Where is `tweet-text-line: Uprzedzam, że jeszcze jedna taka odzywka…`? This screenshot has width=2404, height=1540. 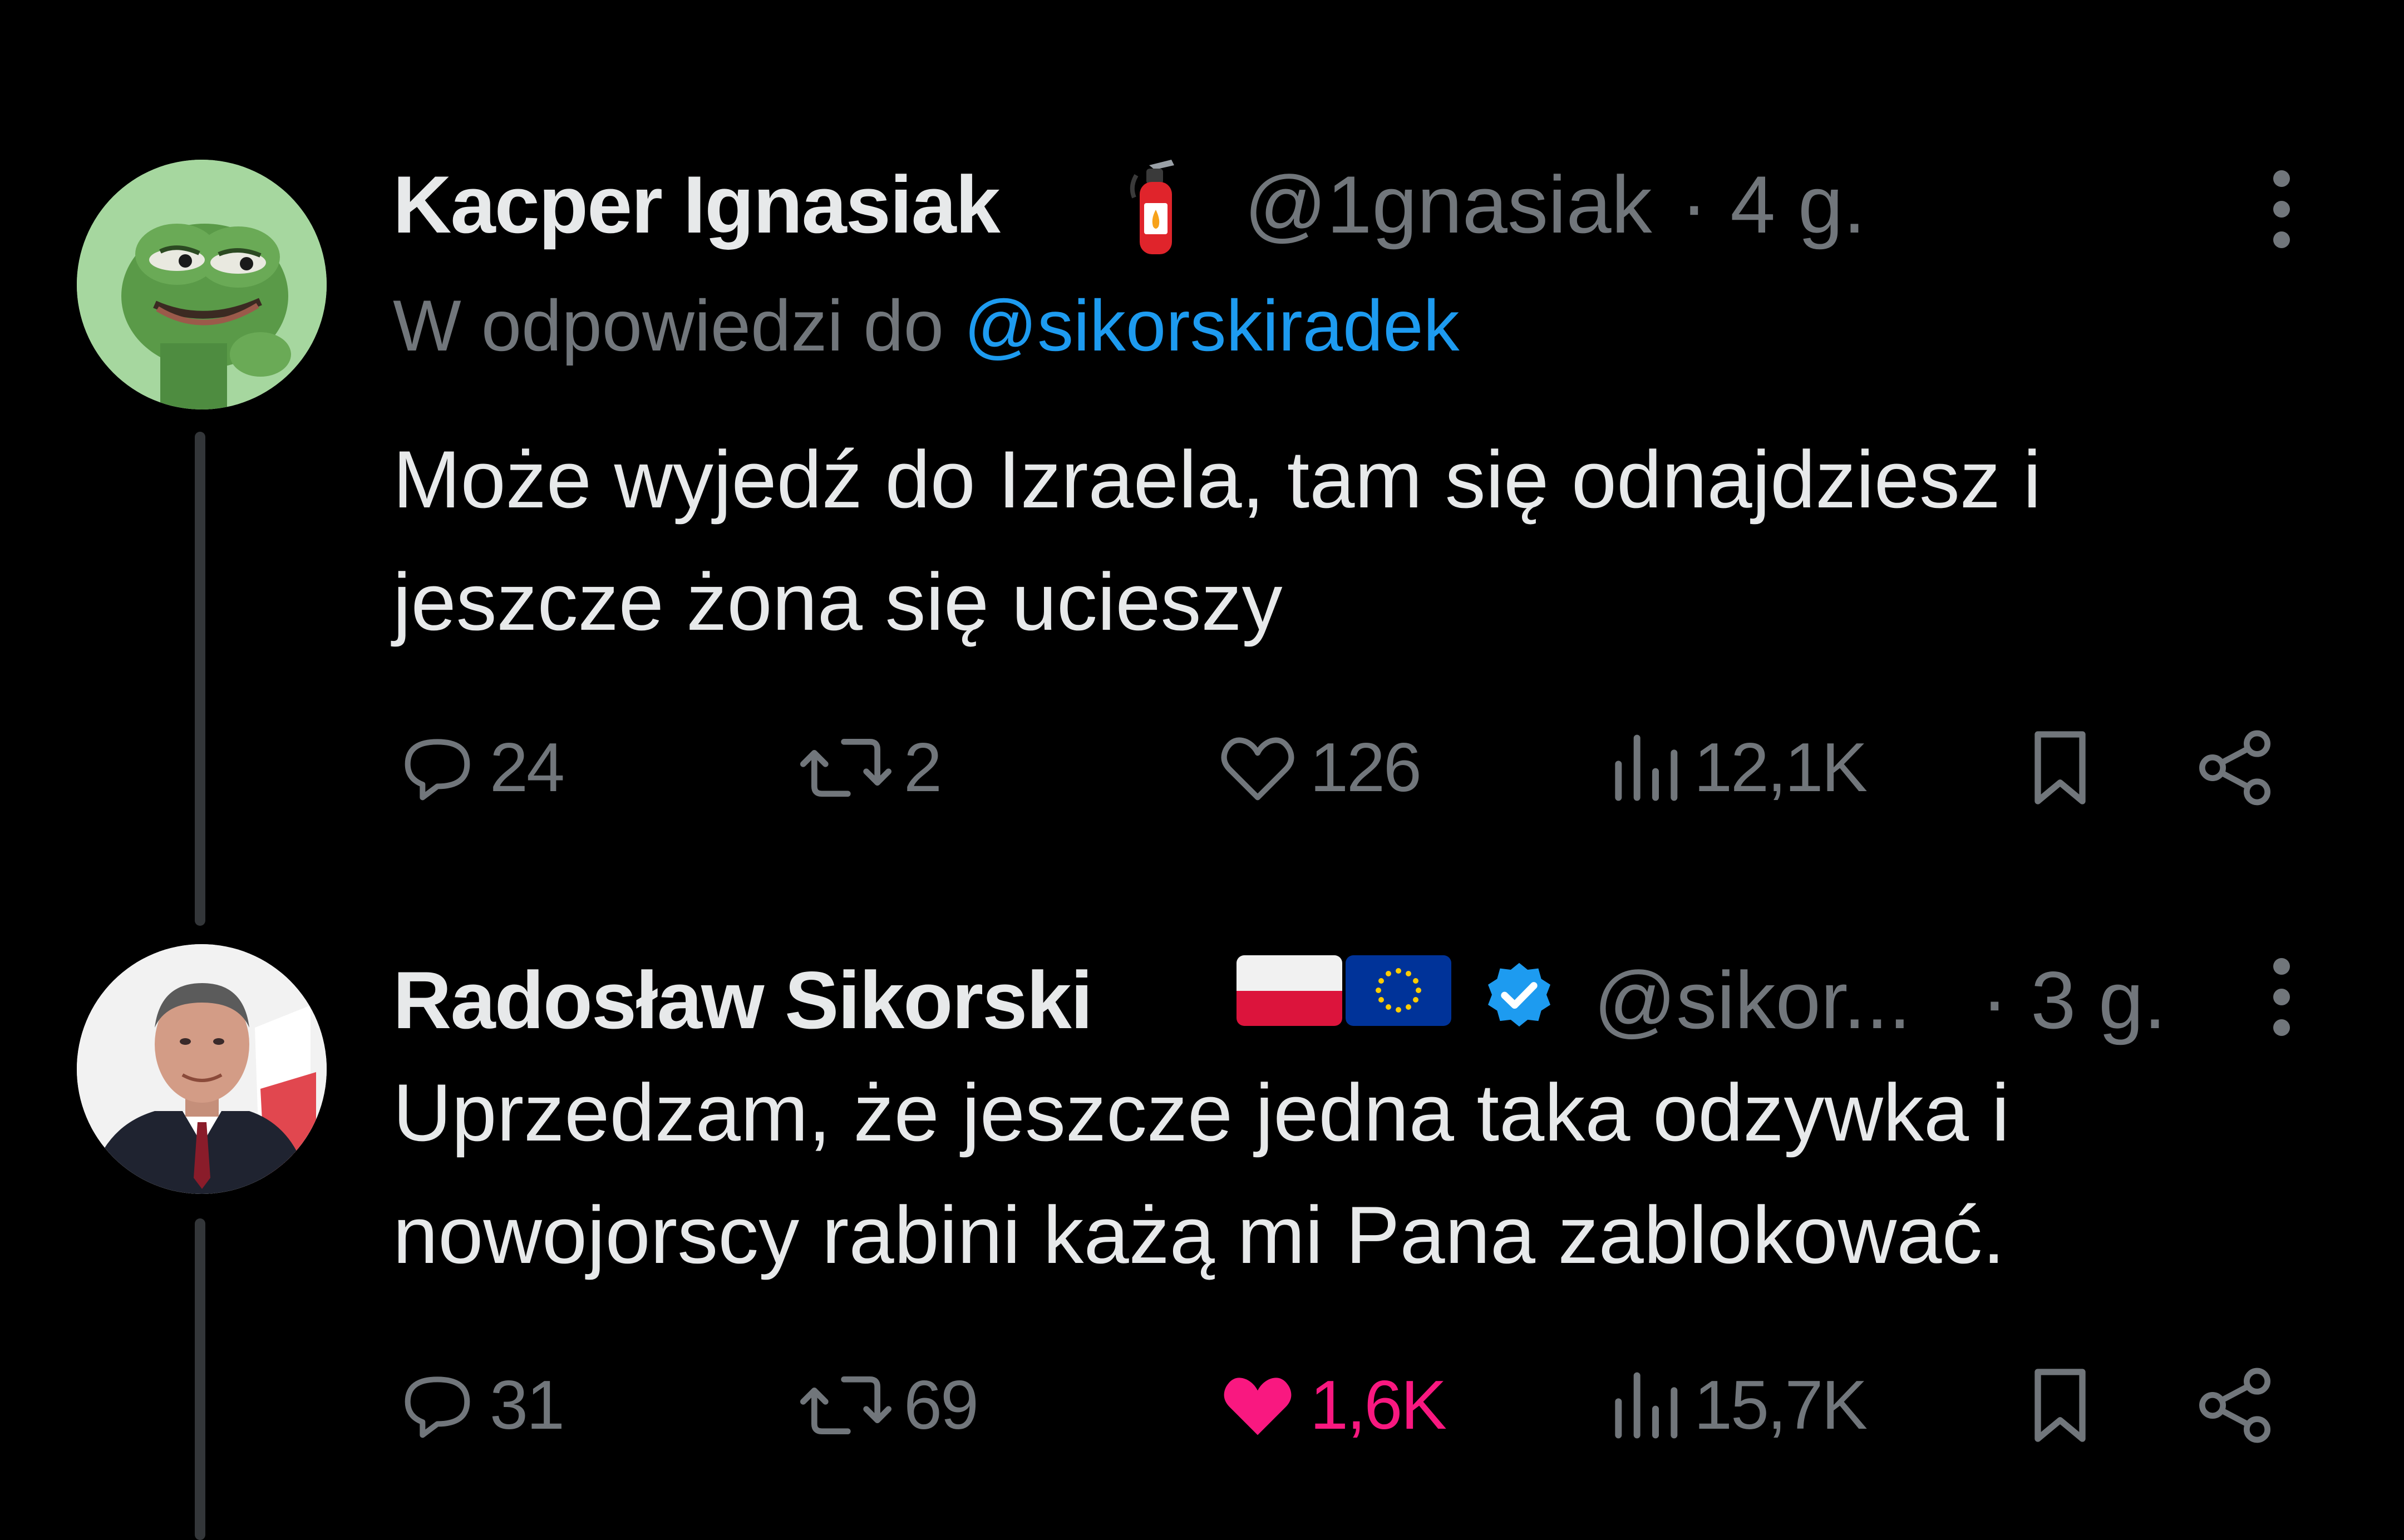
tweet-text-line: Uprzedzam, że jeszcze jedna taka odzywka… is located at coordinates (1201, 1112).